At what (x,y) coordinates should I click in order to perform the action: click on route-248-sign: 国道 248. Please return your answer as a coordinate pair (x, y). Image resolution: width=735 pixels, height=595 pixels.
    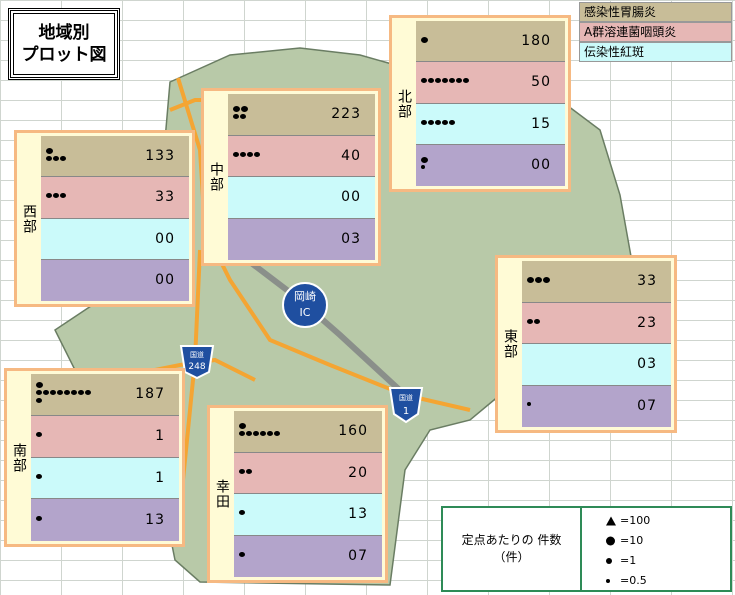
    Looking at the image, I should click on (197, 362).